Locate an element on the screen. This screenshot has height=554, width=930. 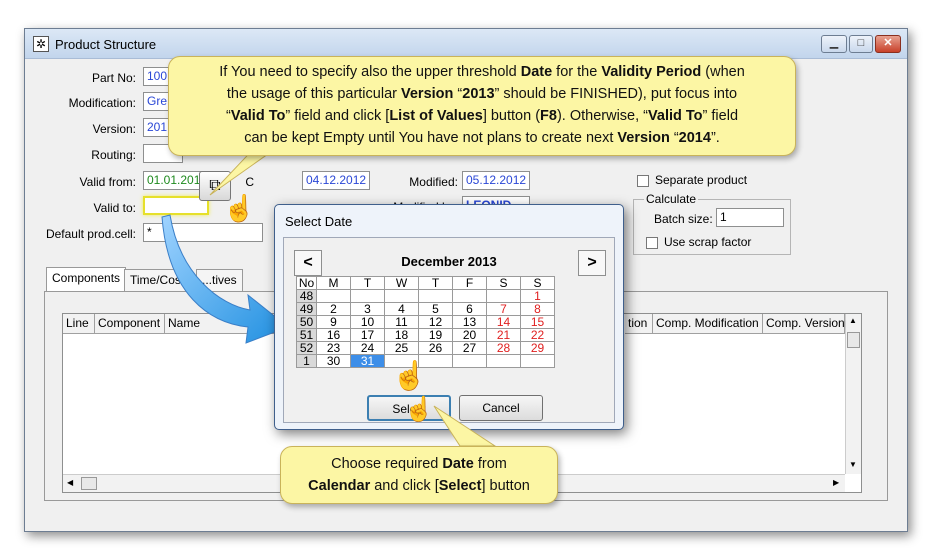
calendar-day: 1 is located at coordinates (537, 296).